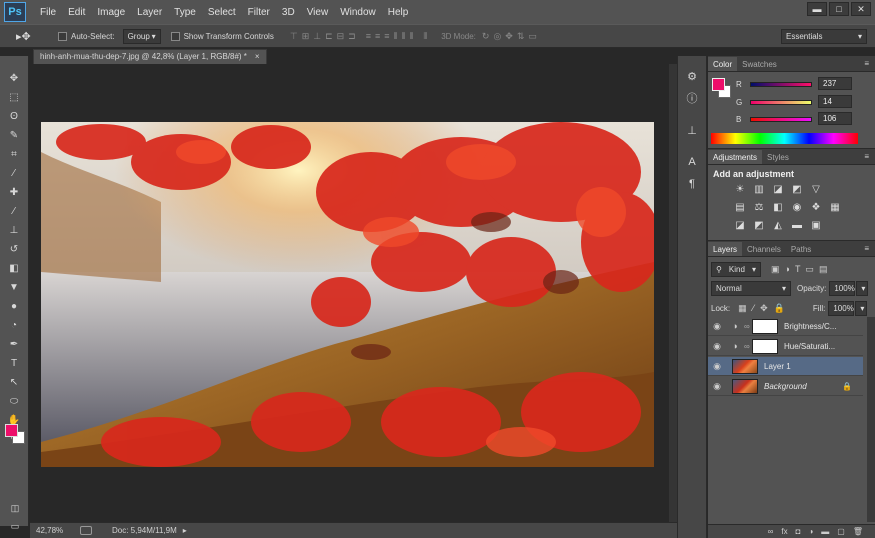  What do you see at coordinates (692, 130) in the screenshot?
I see `paragraph-styles-icon: ⊥` at bounding box center [692, 130].